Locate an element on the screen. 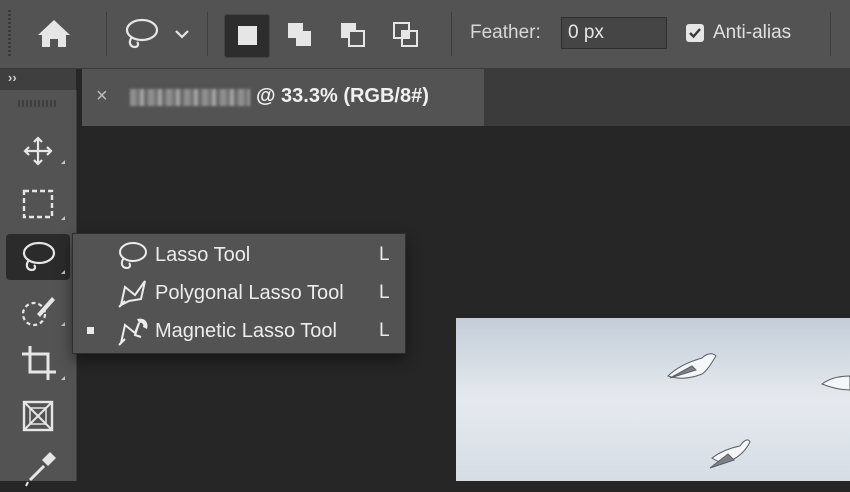  add-to-selection-icon is located at coordinates (299, 34).